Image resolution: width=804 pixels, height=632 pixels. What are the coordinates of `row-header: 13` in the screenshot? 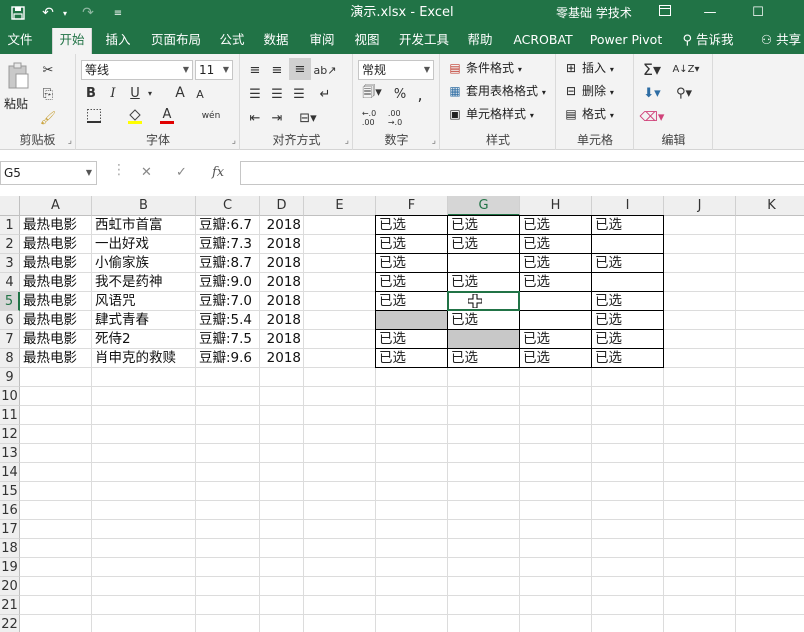 It's located at (10, 453).